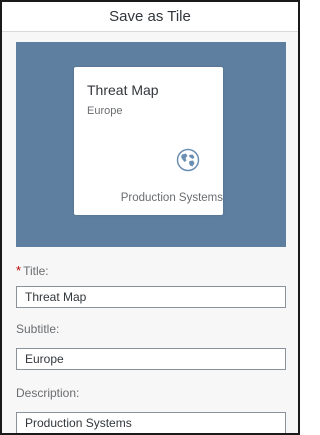 The width and height of the screenshot is (320, 435). I want to click on required-marker: *, so click(19, 270).